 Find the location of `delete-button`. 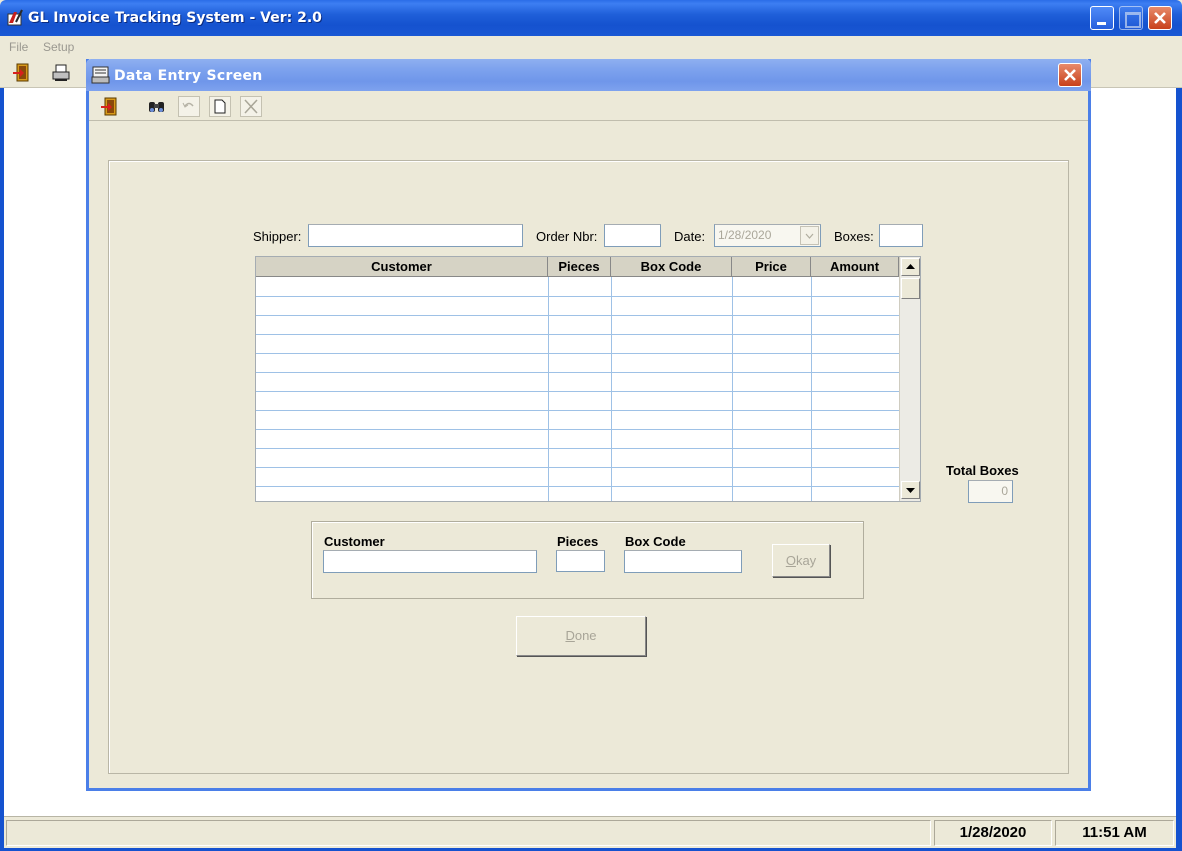

delete-button is located at coordinates (251, 106).